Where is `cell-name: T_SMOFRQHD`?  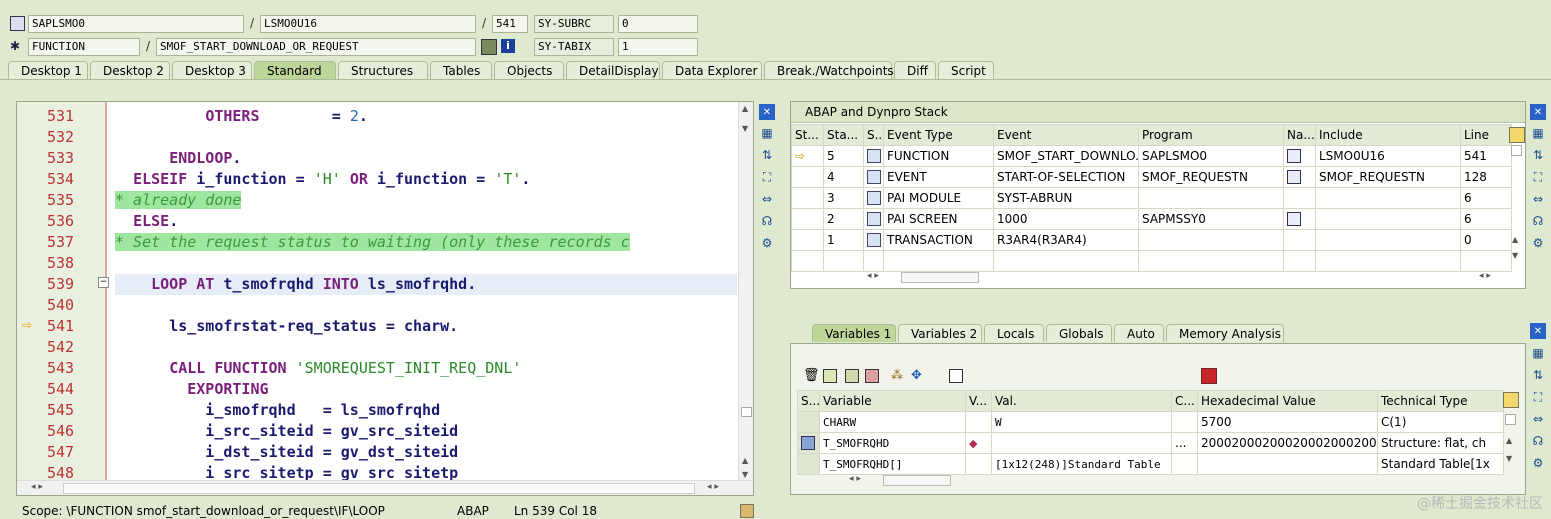 cell-name: T_SMOFRQHD is located at coordinates (892, 443).